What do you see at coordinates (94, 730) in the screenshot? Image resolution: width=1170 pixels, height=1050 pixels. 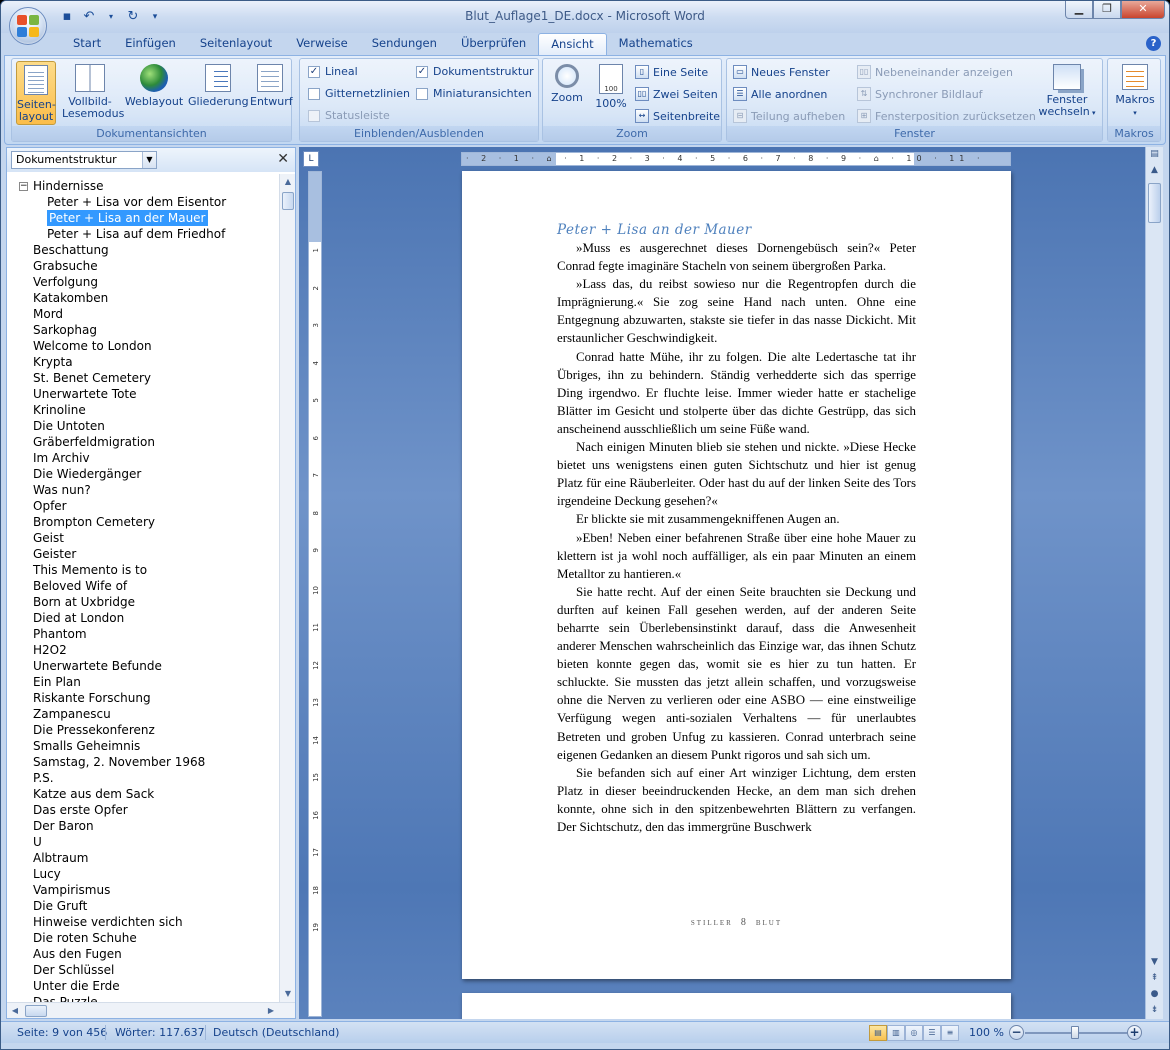 I see `tree-item-heading: Die Pressekonferenz` at bounding box center [94, 730].